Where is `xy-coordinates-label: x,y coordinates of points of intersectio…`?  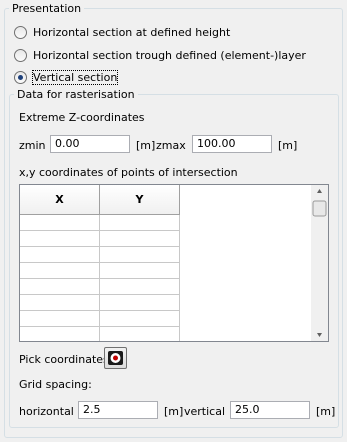 xy-coordinates-label: x,y coordinates of points of intersectio… is located at coordinates (128, 172).